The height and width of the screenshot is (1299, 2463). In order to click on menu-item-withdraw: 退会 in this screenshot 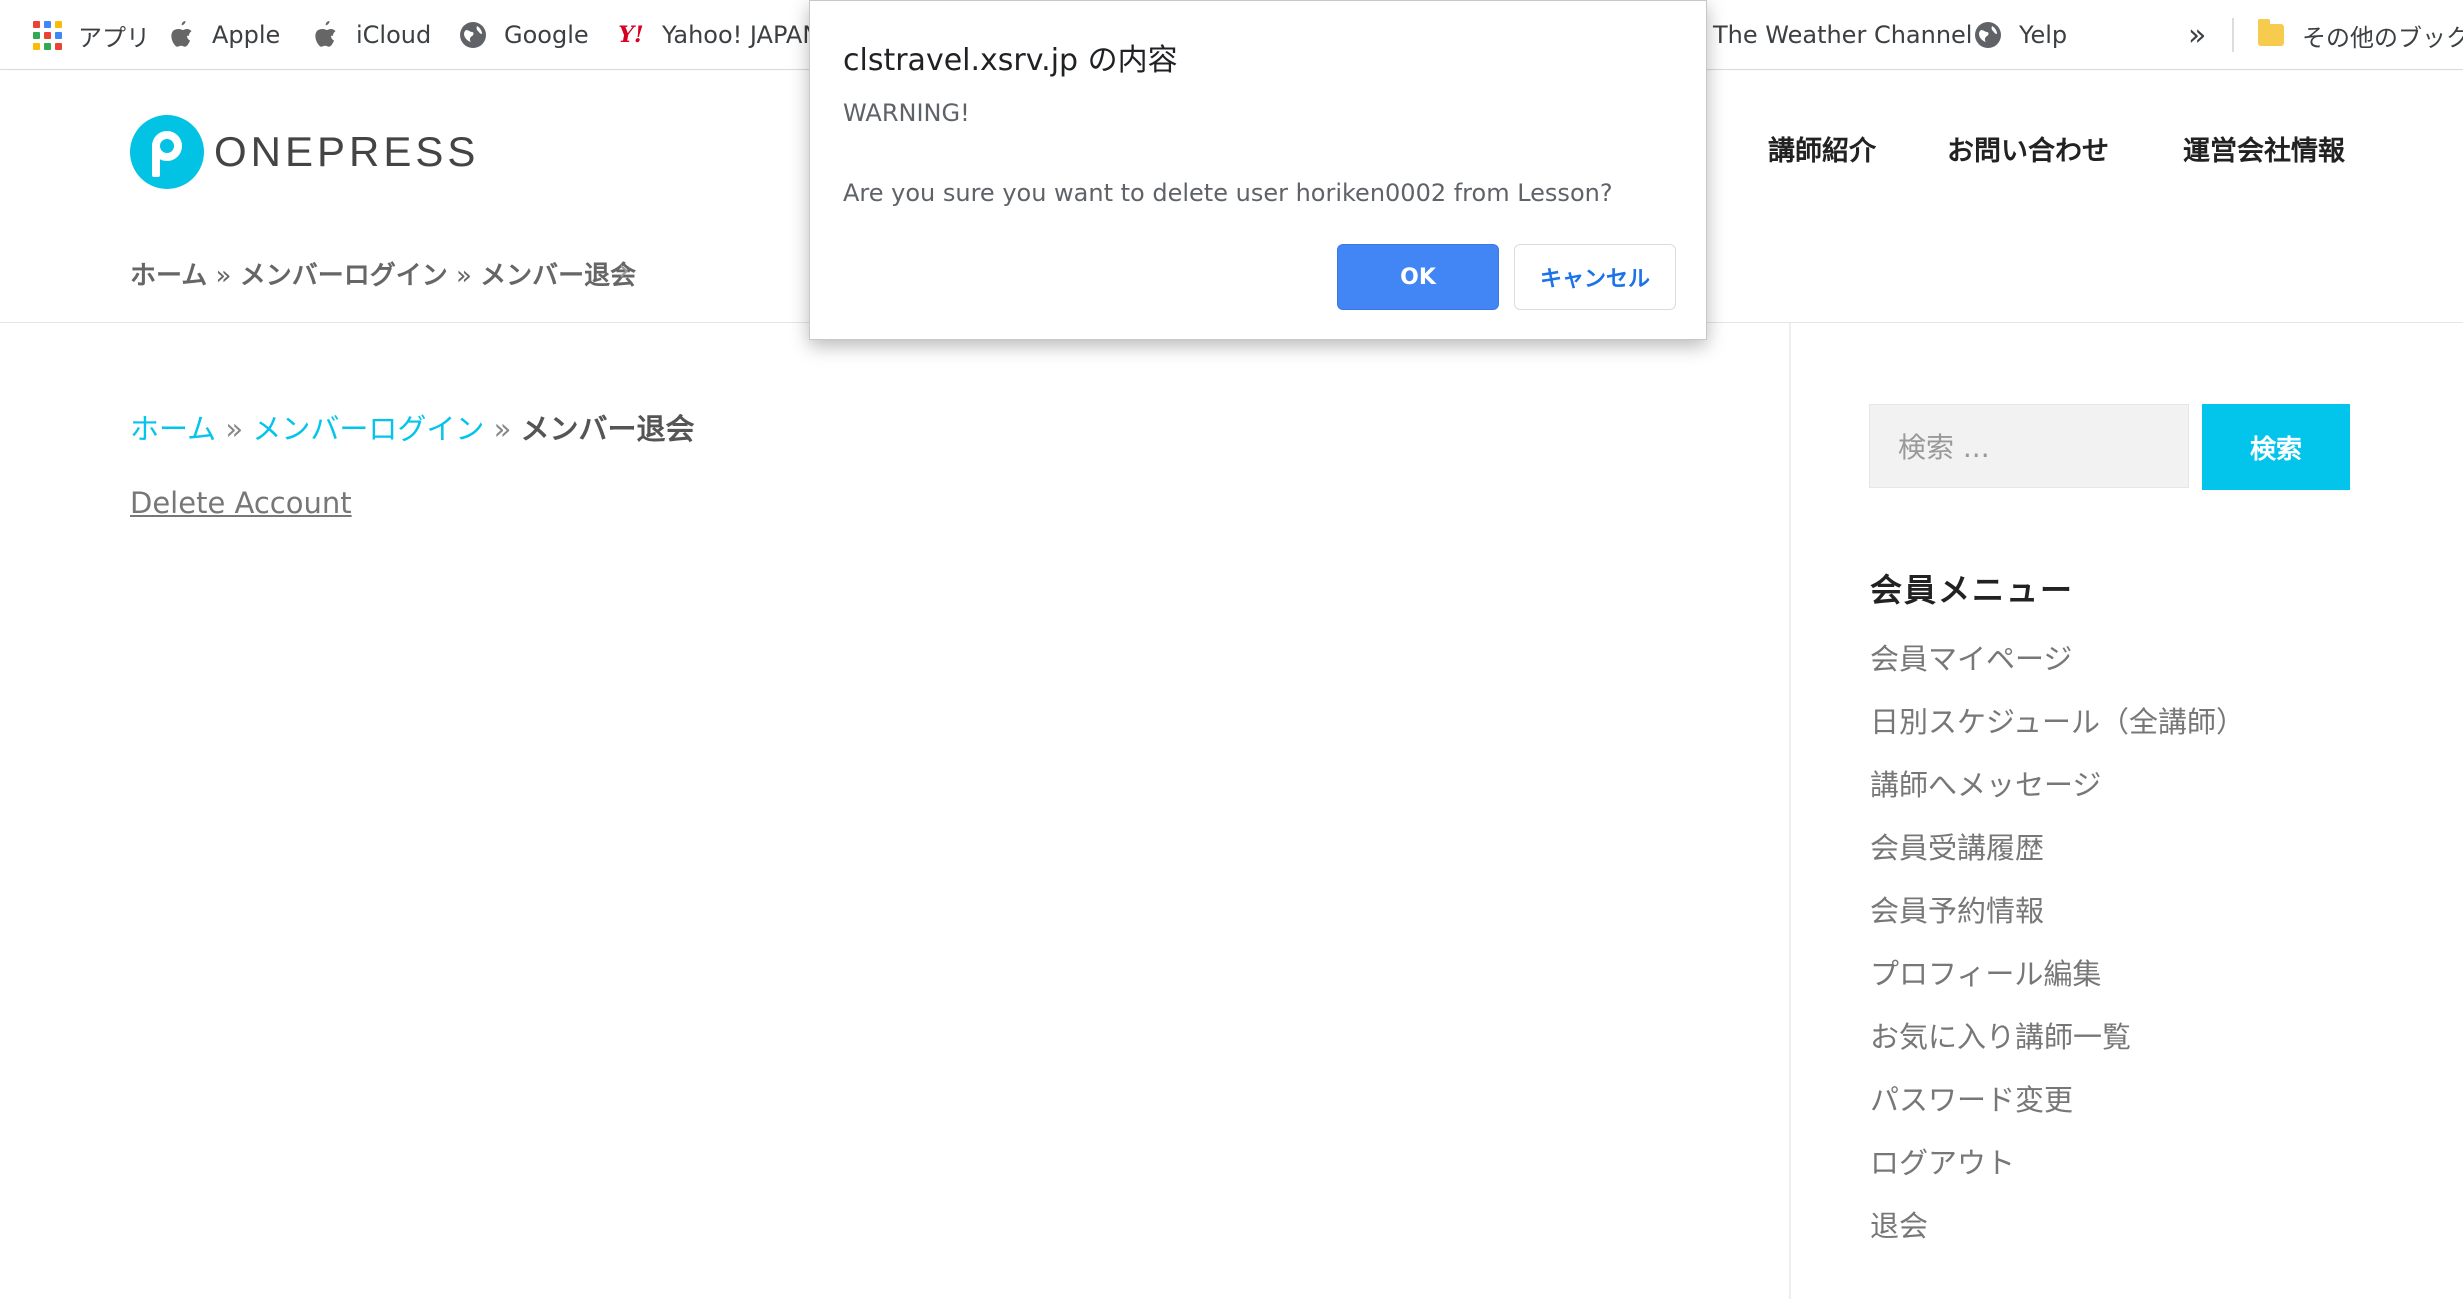, I will do `click(1899, 1224)`.